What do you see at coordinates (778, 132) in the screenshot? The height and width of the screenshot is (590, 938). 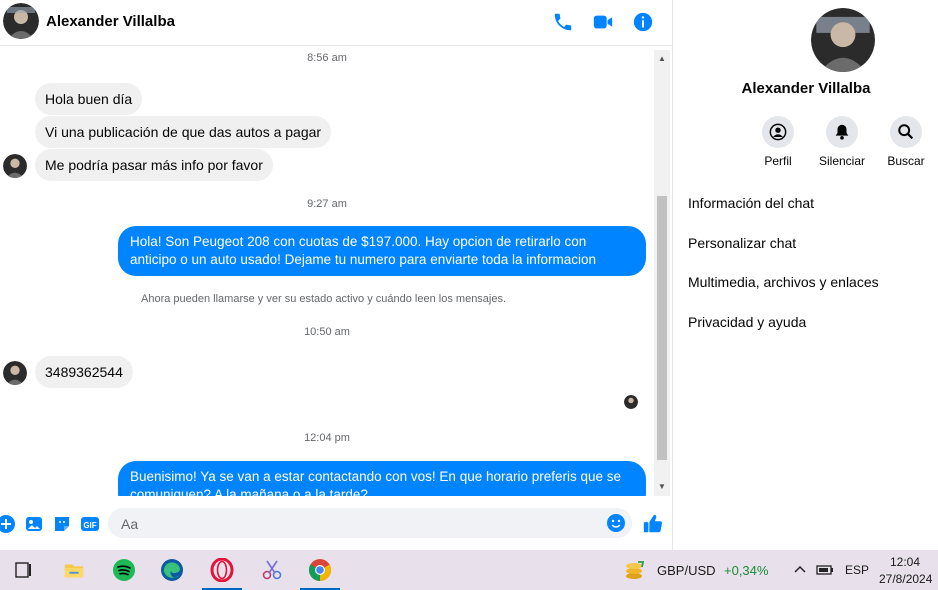 I see `profile-icon` at bounding box center [778, 132].